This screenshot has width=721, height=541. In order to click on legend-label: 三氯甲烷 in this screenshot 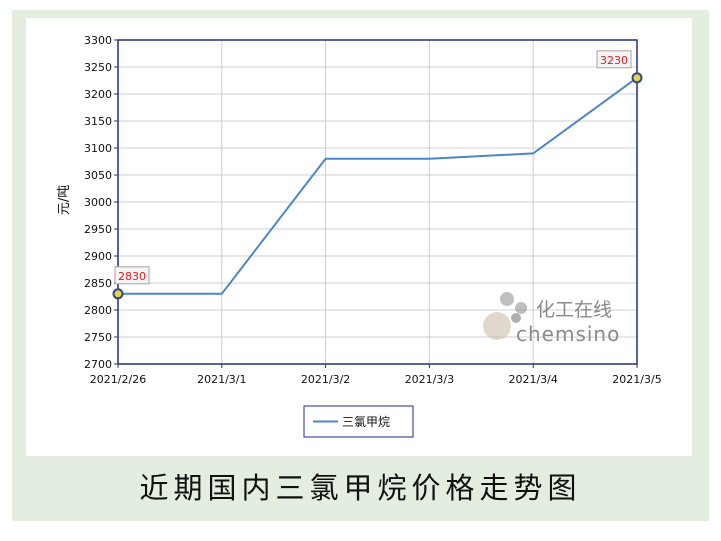, I will do `click(366, 422)`.